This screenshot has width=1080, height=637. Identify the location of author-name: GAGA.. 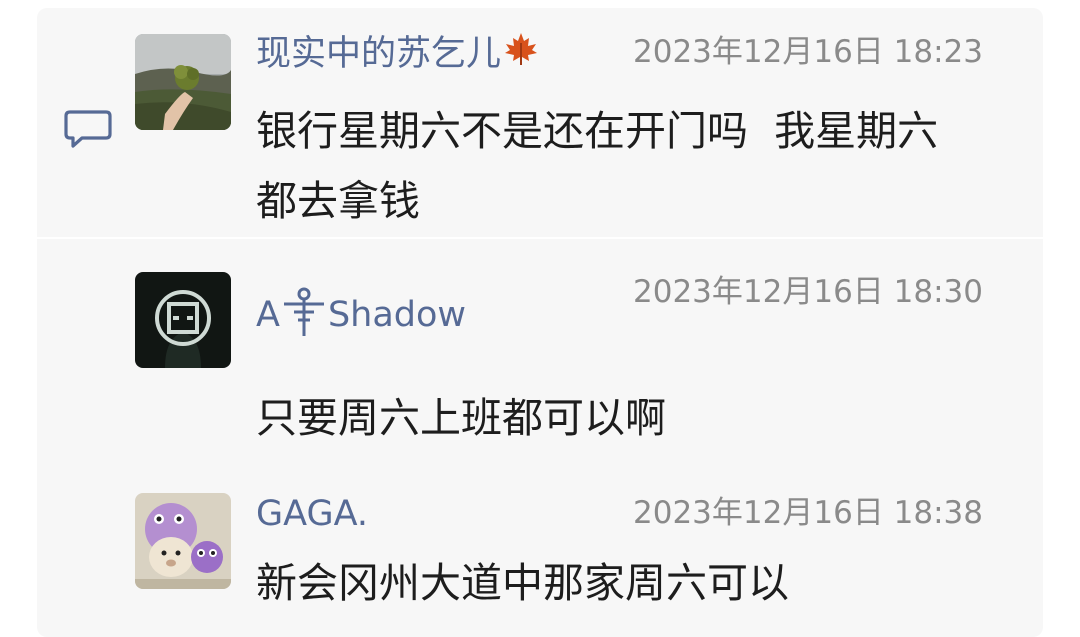
(312, 514).